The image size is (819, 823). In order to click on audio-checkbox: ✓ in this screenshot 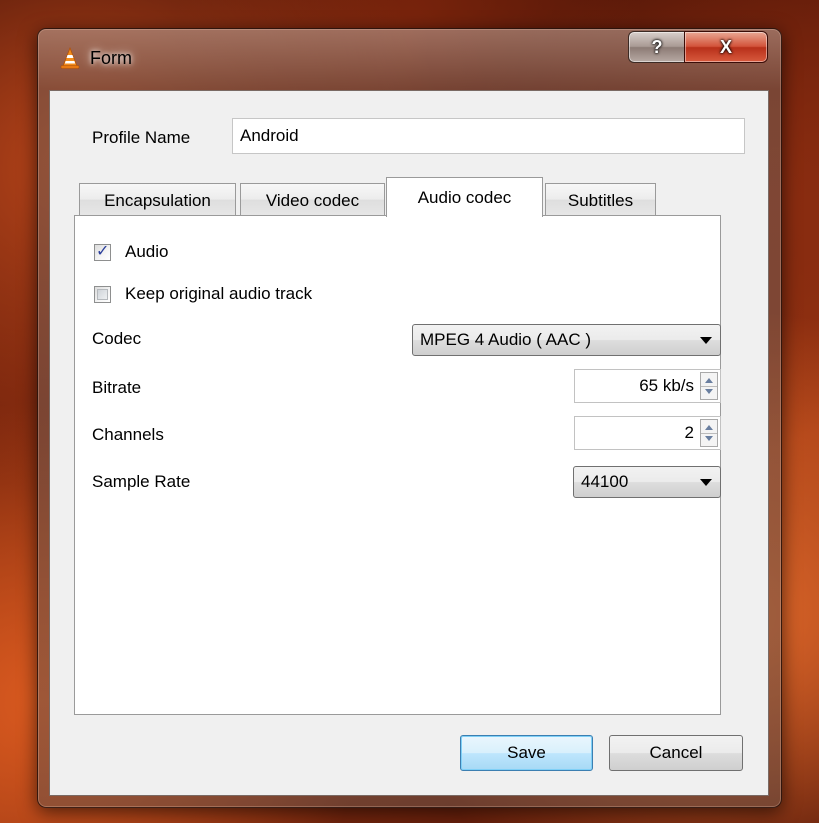, I will do `click(102, 252)`.